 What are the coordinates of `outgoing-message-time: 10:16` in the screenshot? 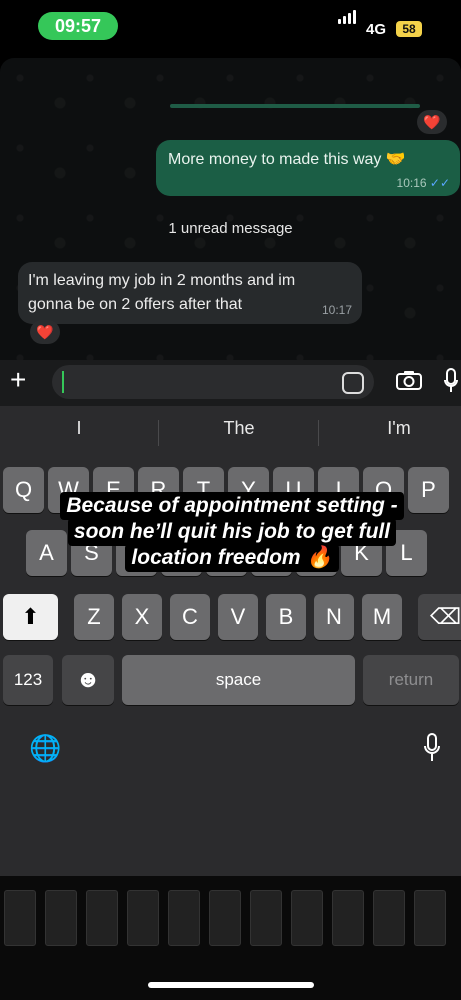 It's located at (411, 183).